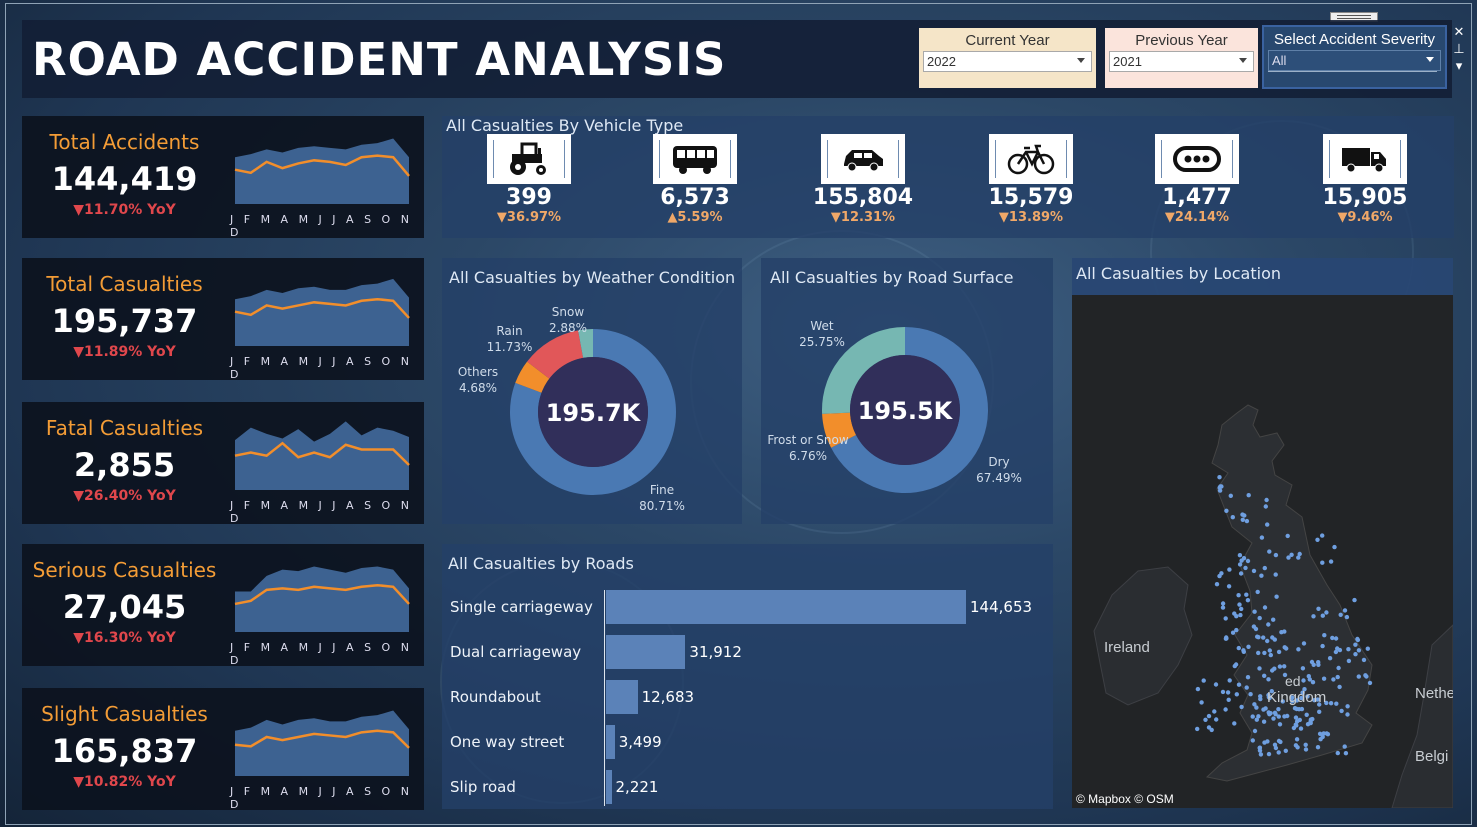 This screenshot has width=1477, height=827. I want to click on vehicle-type-card: 1,477 ▼24.14%, so click(1197, 179).